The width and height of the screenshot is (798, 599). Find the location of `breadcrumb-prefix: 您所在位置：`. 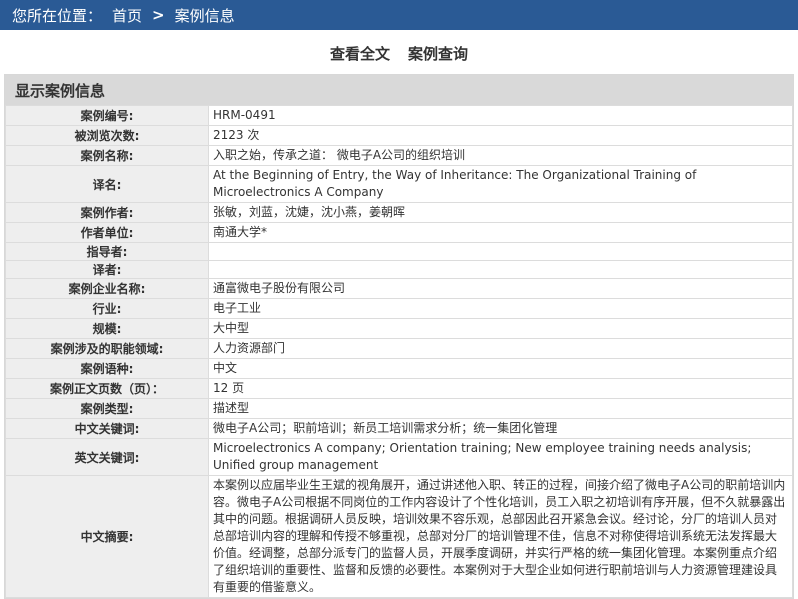

breadcrumb-prefix: 您所在位置： is located at coordinates (57, 15).